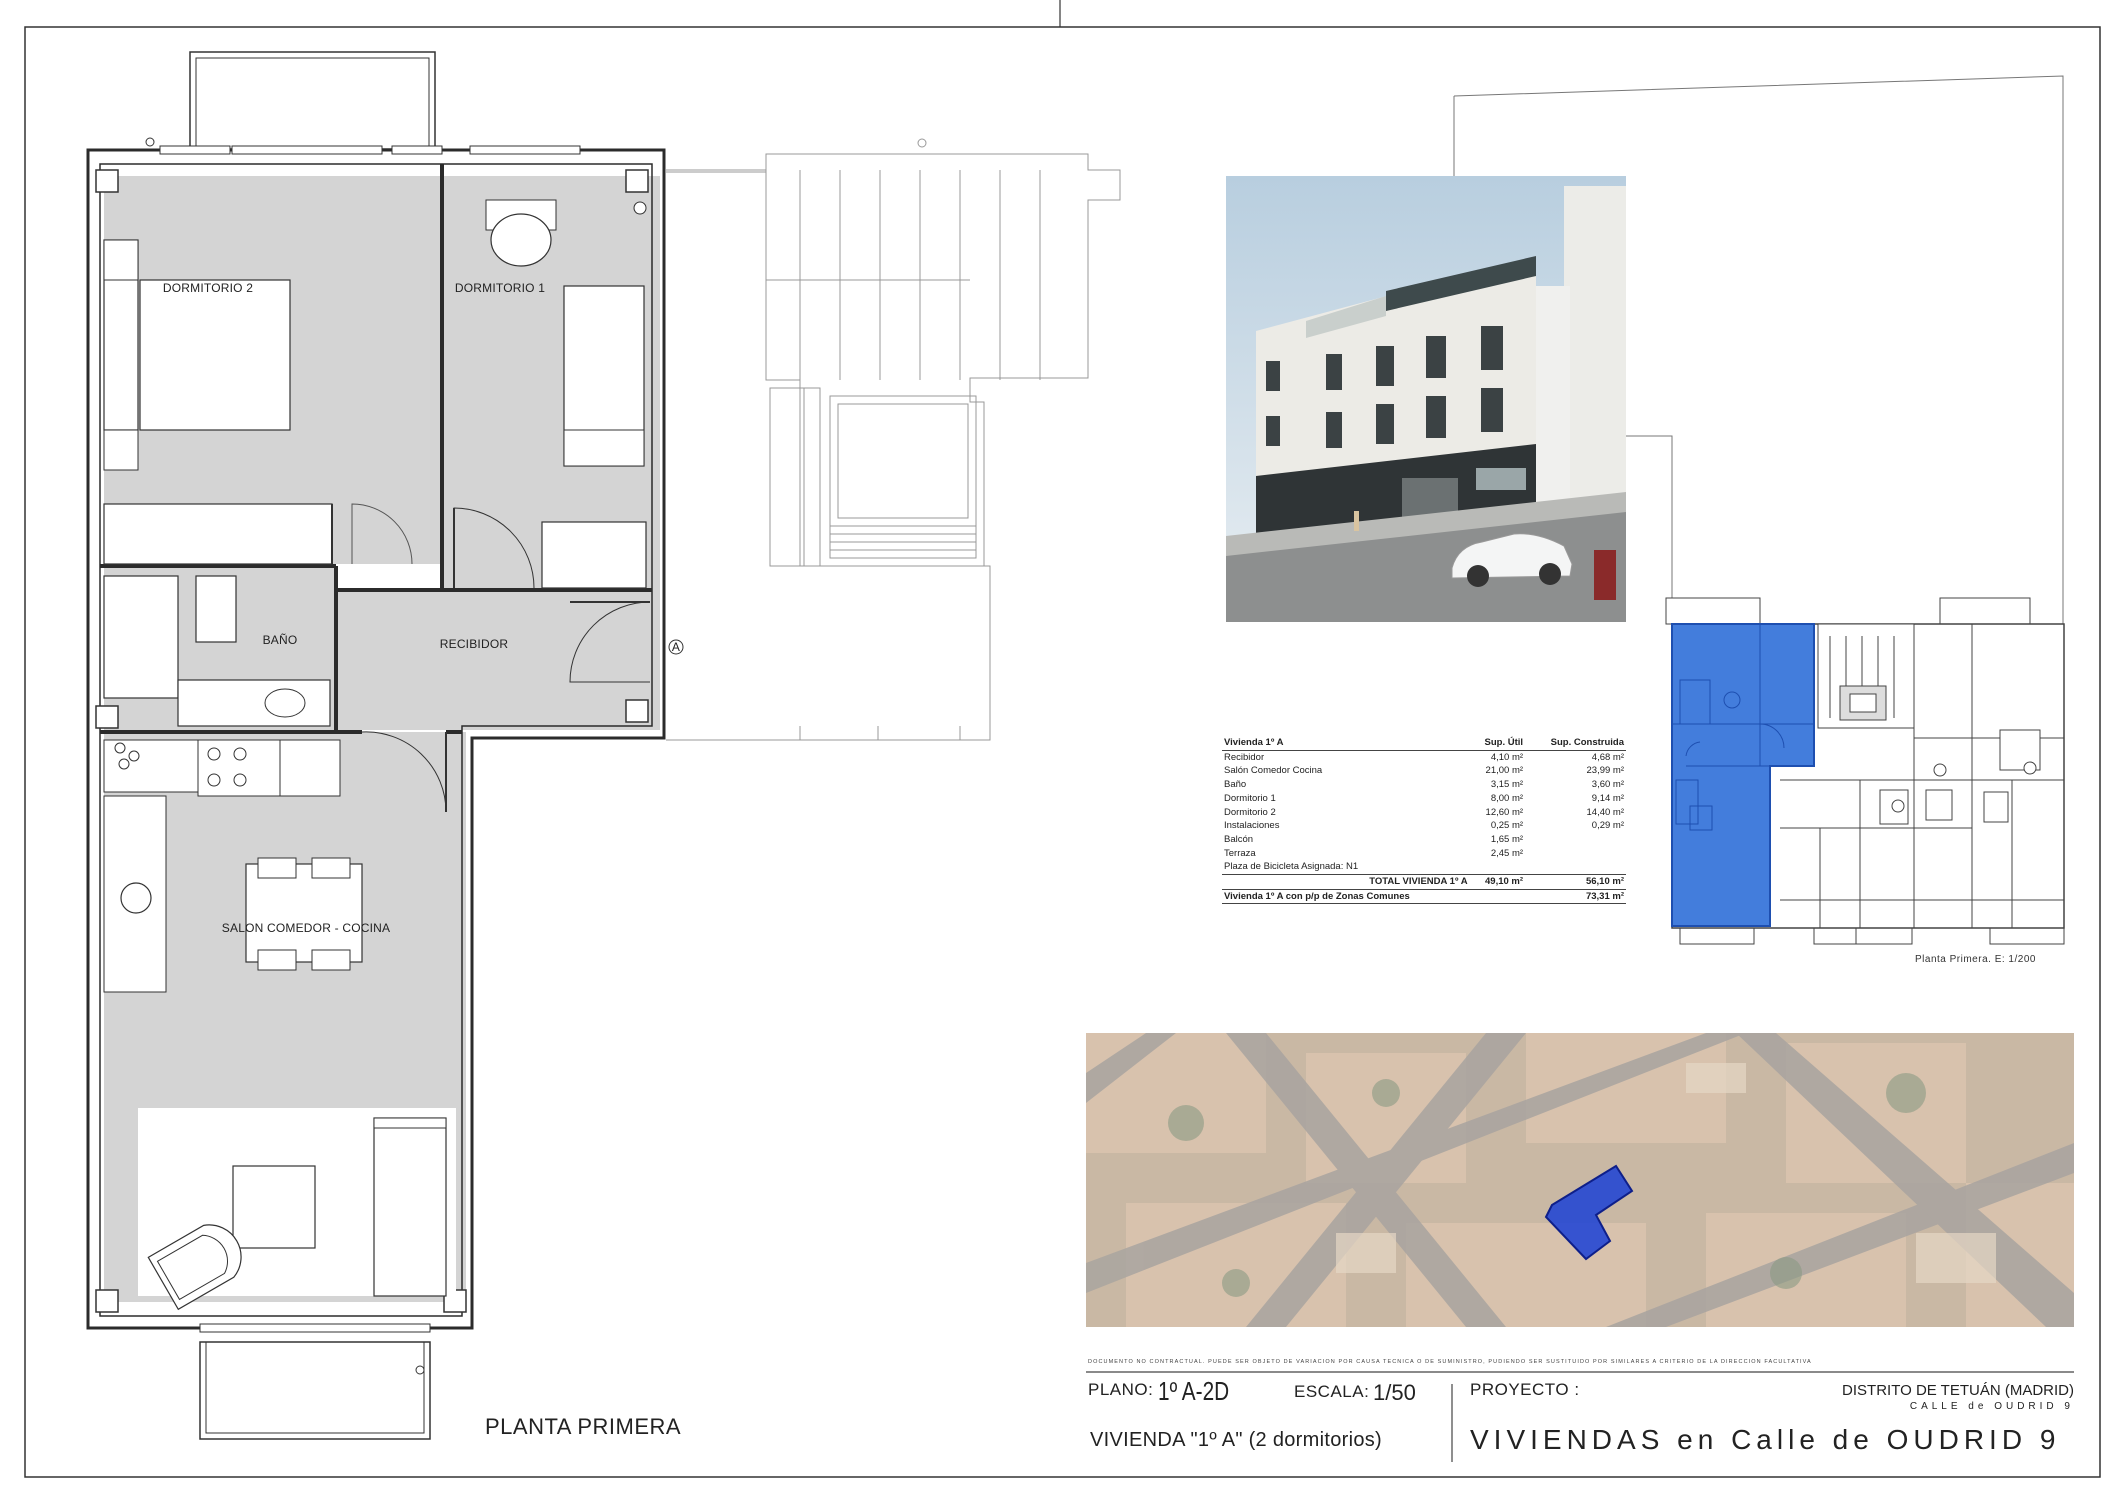 The height and width of the screenshot is (1500, 2123). I want to click on area-row-util: 4,10 m², so click(1507, 757).